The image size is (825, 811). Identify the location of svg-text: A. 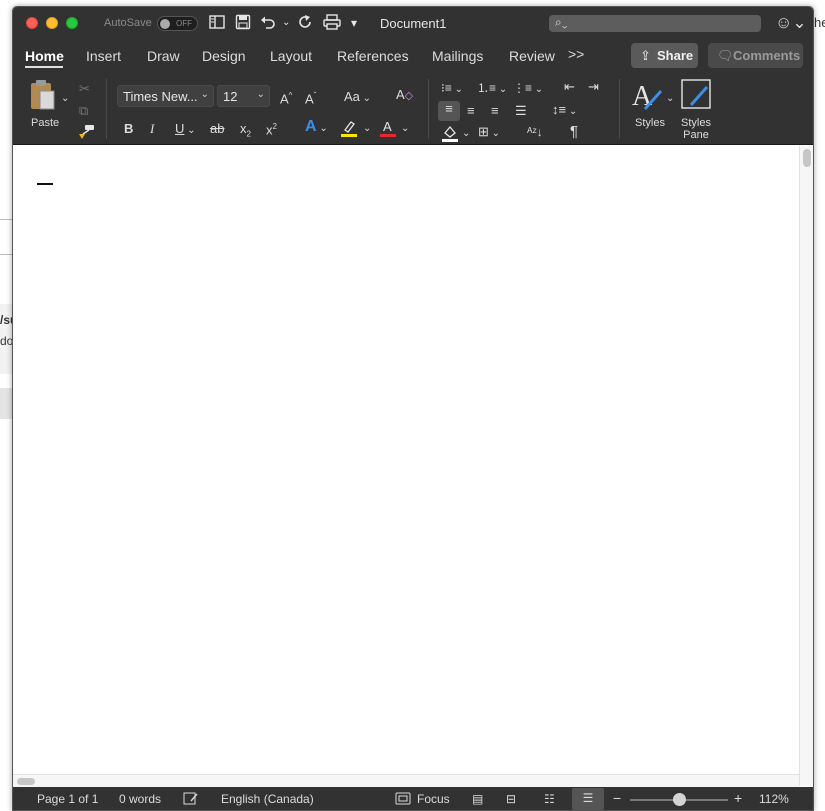
(387, 126).